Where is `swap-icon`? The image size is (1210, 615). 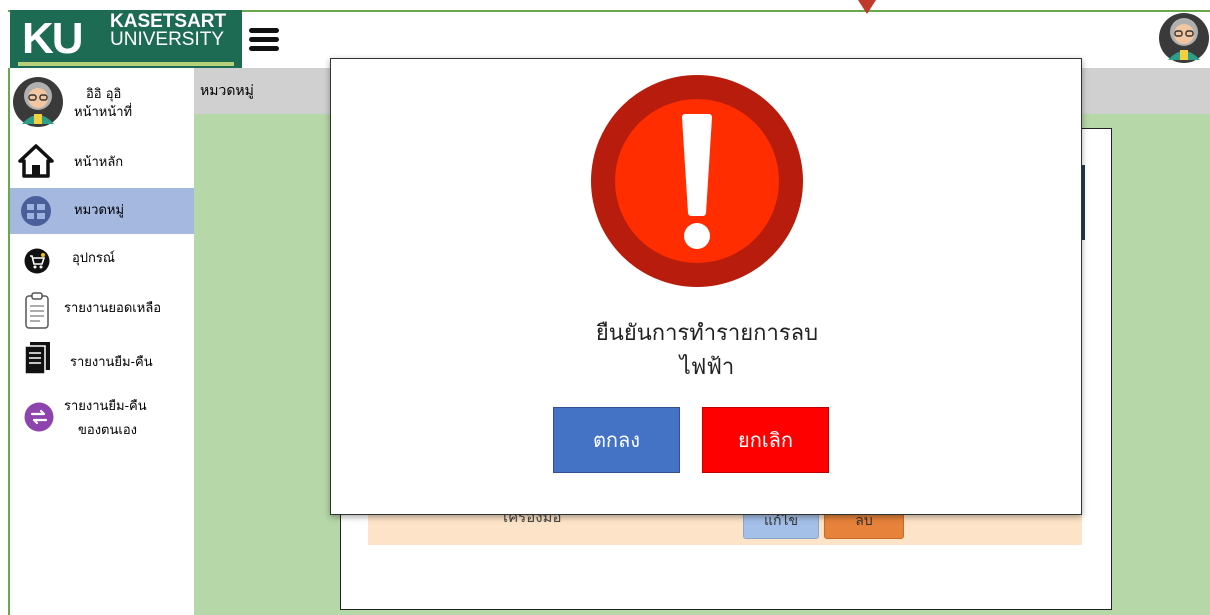 swap-icon is located at coordinates (39, 417).